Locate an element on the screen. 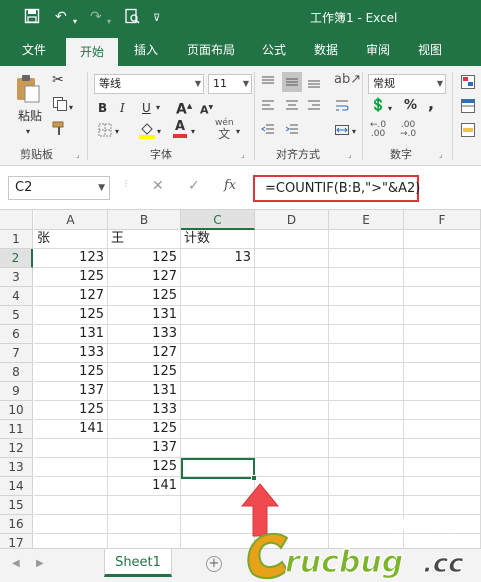  cell-c8 is located at coordinates (218, 372).